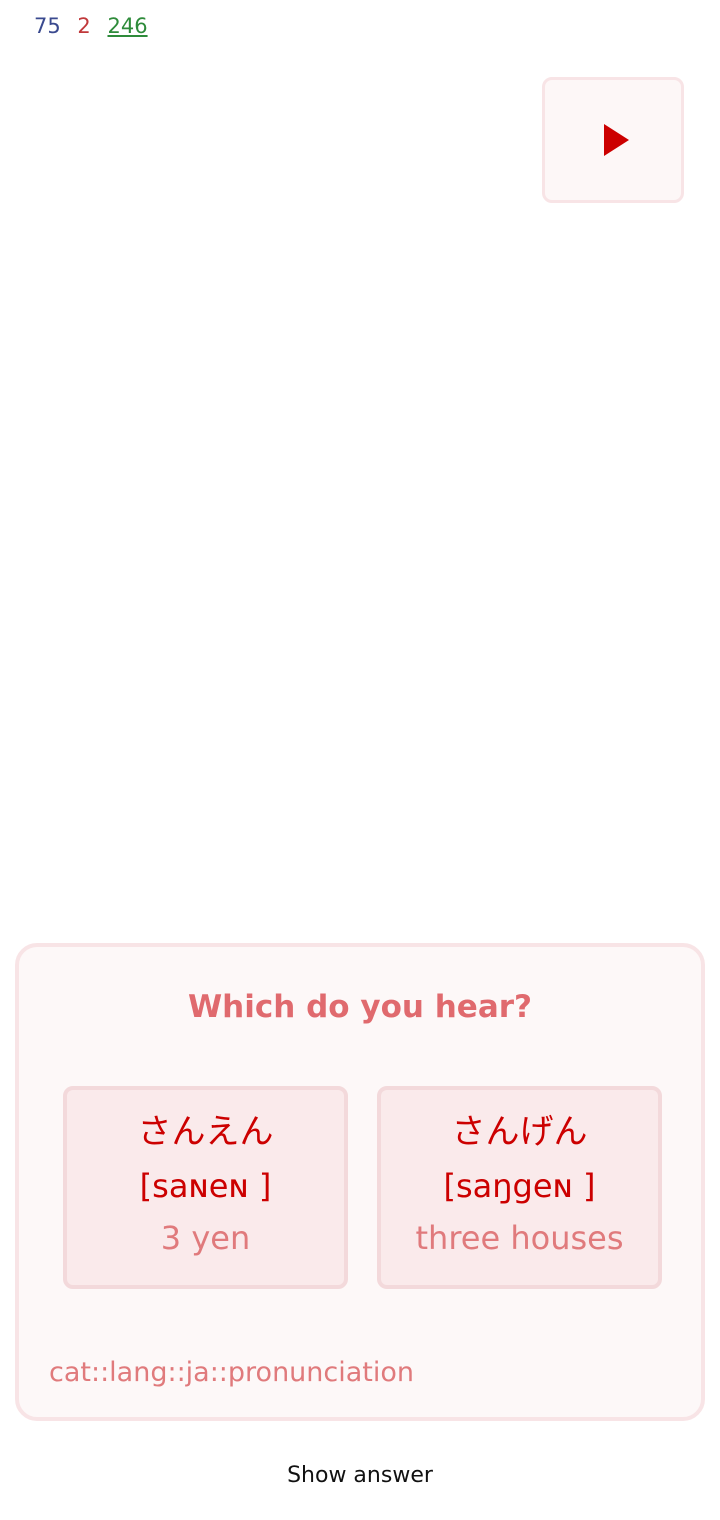 The height and width of the screenshot is (1520, 720). What do you see at coordinates (205, 1132) in the screenshot?
I see `option-kana: さんえん` at bounding box center [205, 1132].